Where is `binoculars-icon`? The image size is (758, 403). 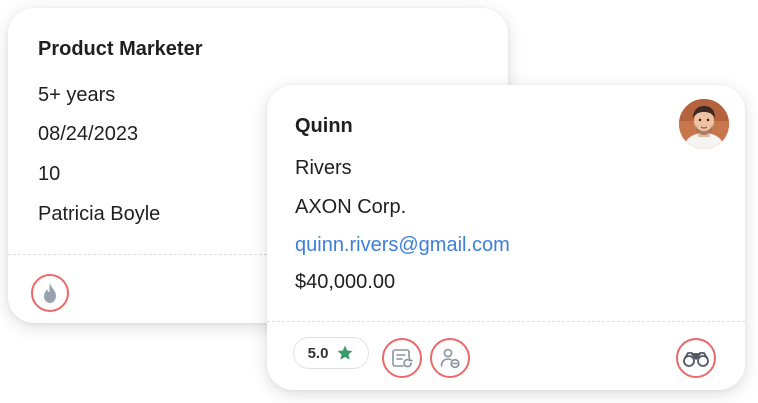 binoculars-icon is located at coordinates (696, 359).